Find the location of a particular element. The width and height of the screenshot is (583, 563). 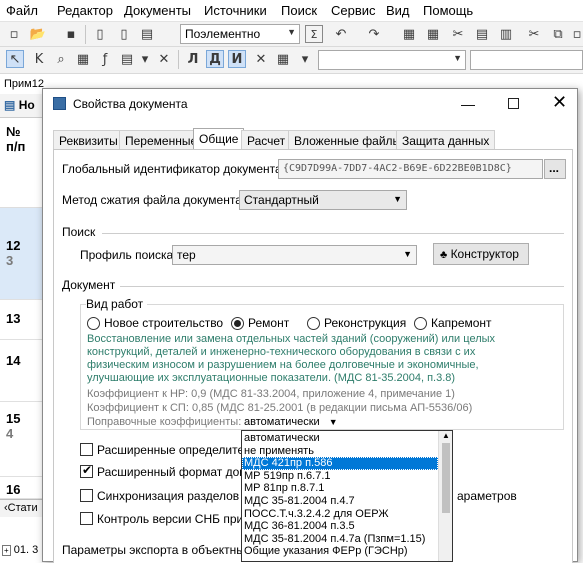

menu-documents: Документы is located at coordinates (157, 10).